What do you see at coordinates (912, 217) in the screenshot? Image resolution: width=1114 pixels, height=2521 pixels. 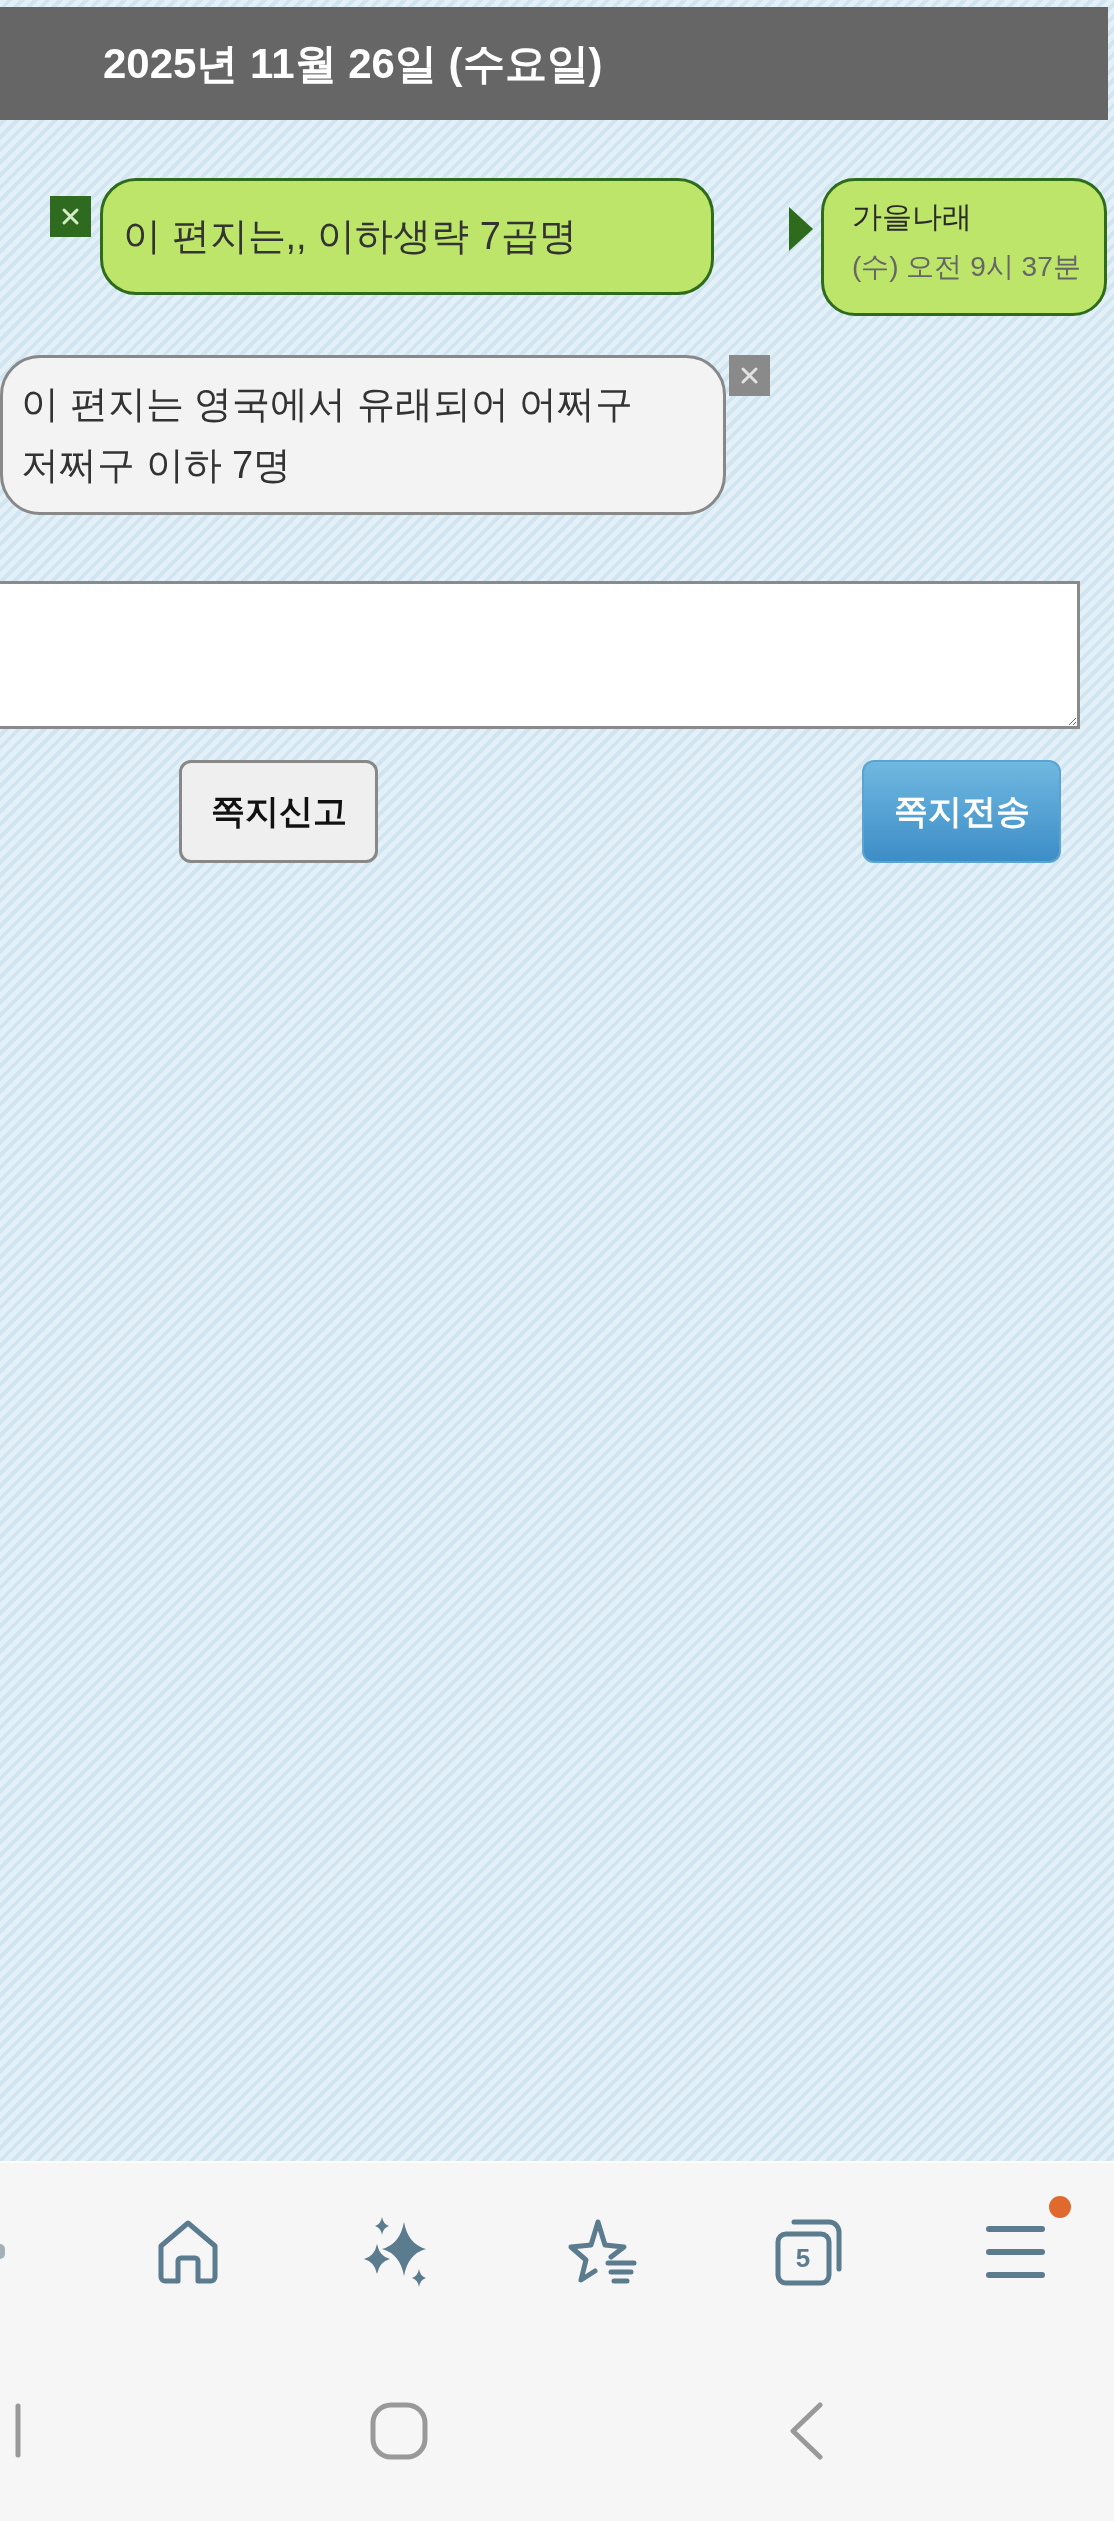 I see `sender-name: 가을나래` at bounding box center [912, 217].